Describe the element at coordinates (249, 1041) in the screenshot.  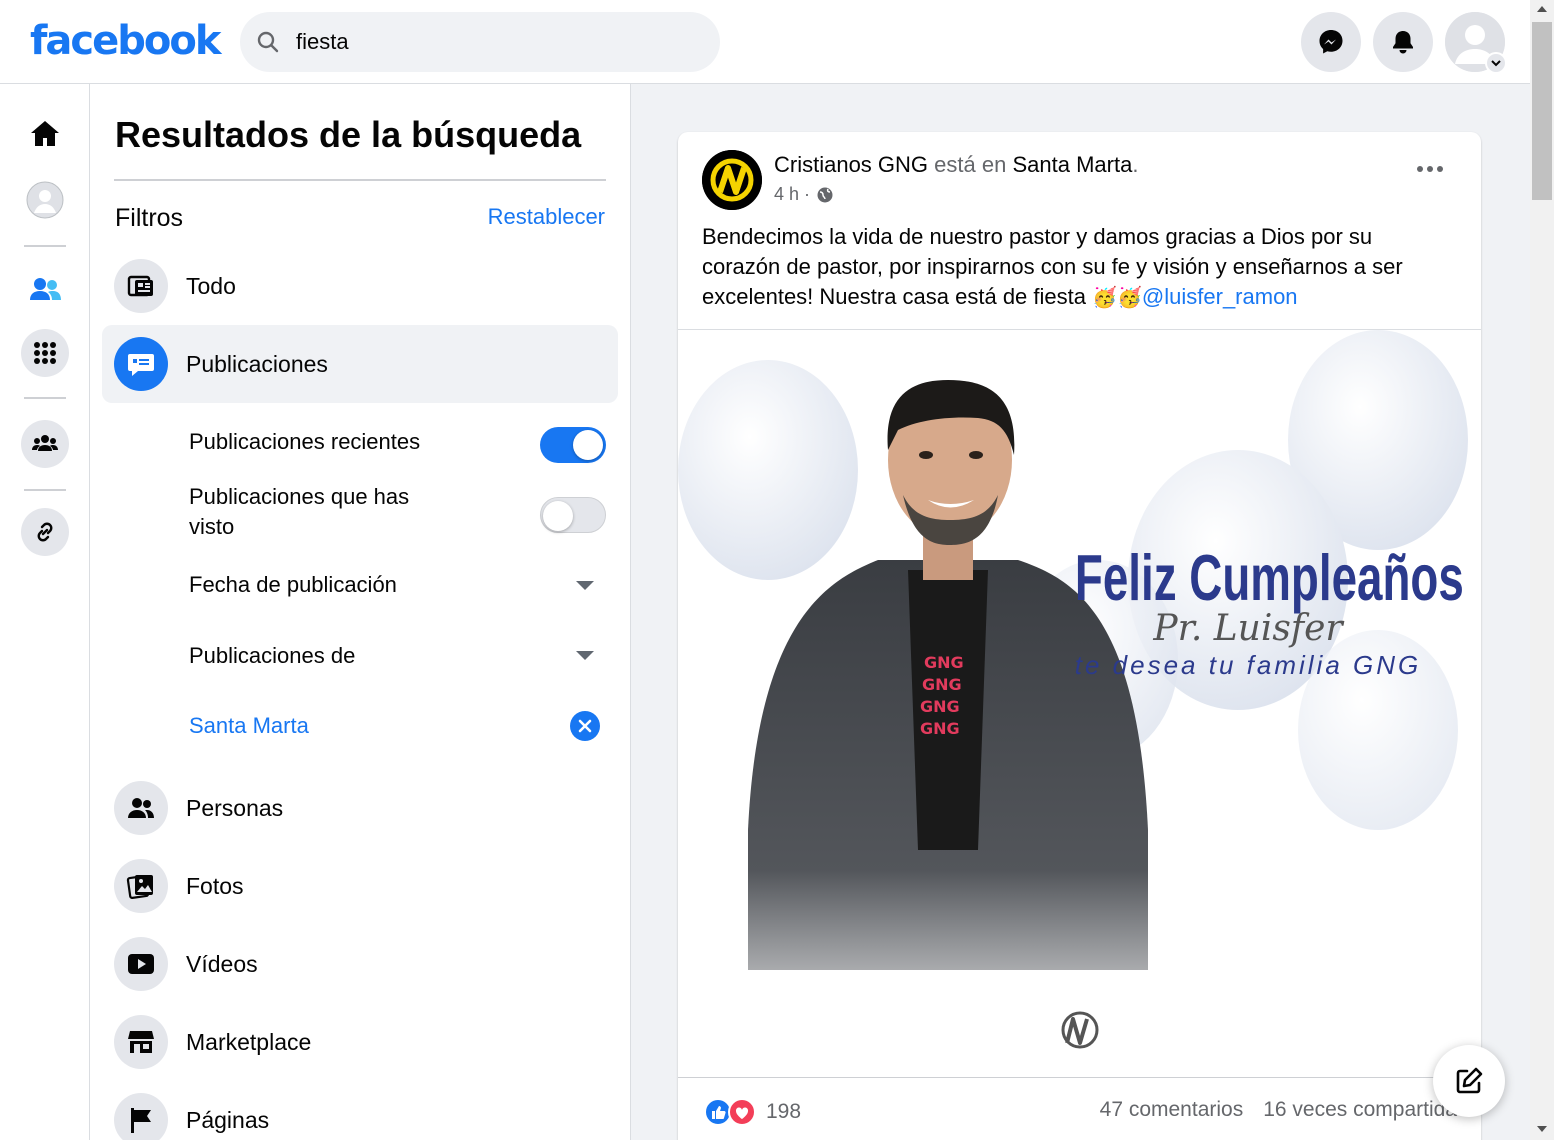
I see `filter-category-label: Marketplace` at that location.